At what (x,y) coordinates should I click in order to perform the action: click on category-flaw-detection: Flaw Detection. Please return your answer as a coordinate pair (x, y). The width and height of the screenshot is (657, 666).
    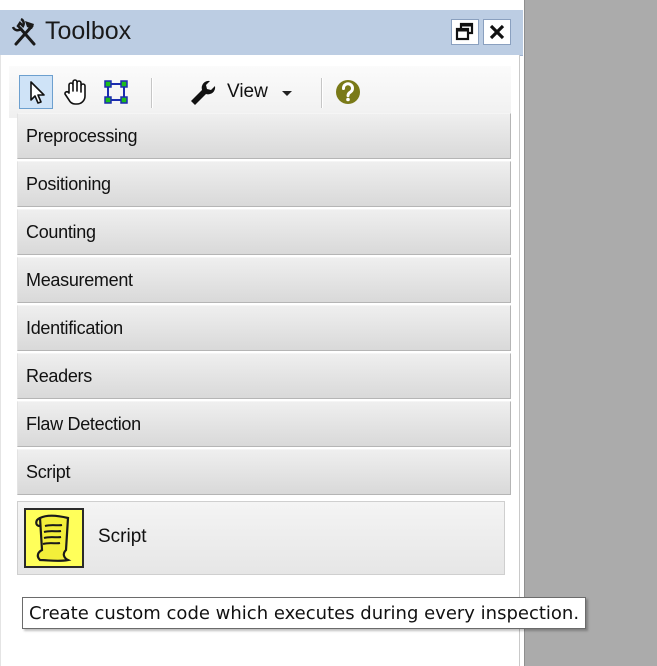
    Looking at the image, I should click on (264, 424).